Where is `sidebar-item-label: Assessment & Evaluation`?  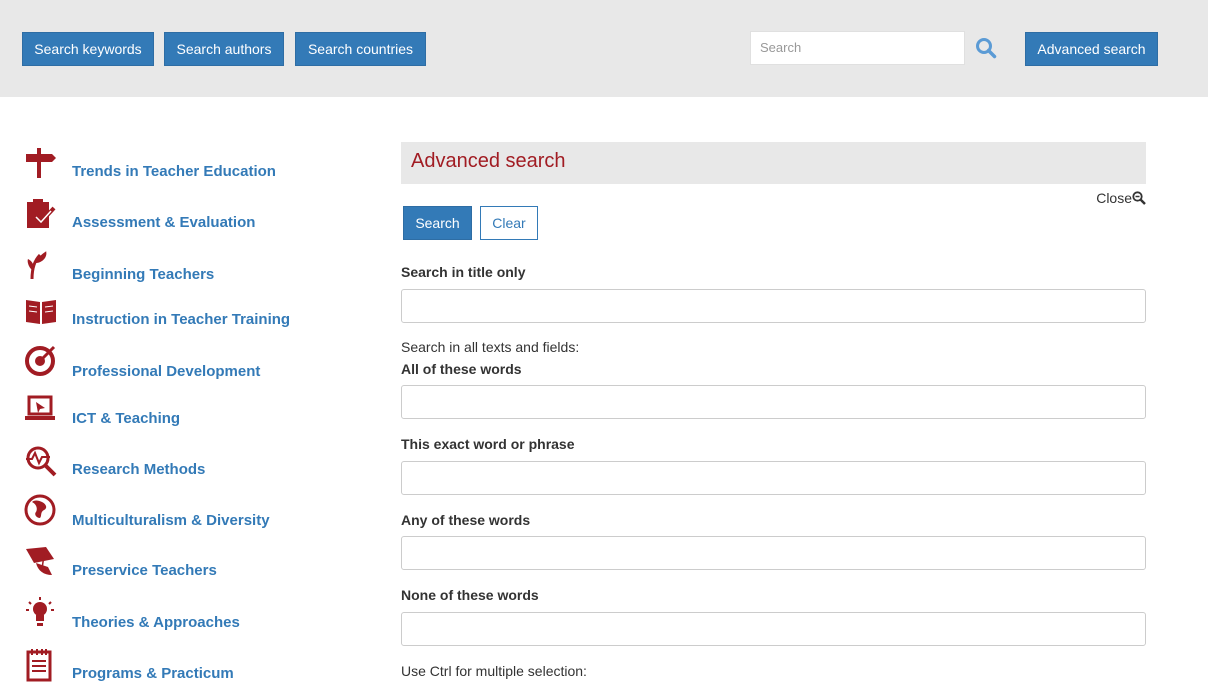 sidebar-item-label: Assessment & Evaluation is located at coordinates (164, 222).